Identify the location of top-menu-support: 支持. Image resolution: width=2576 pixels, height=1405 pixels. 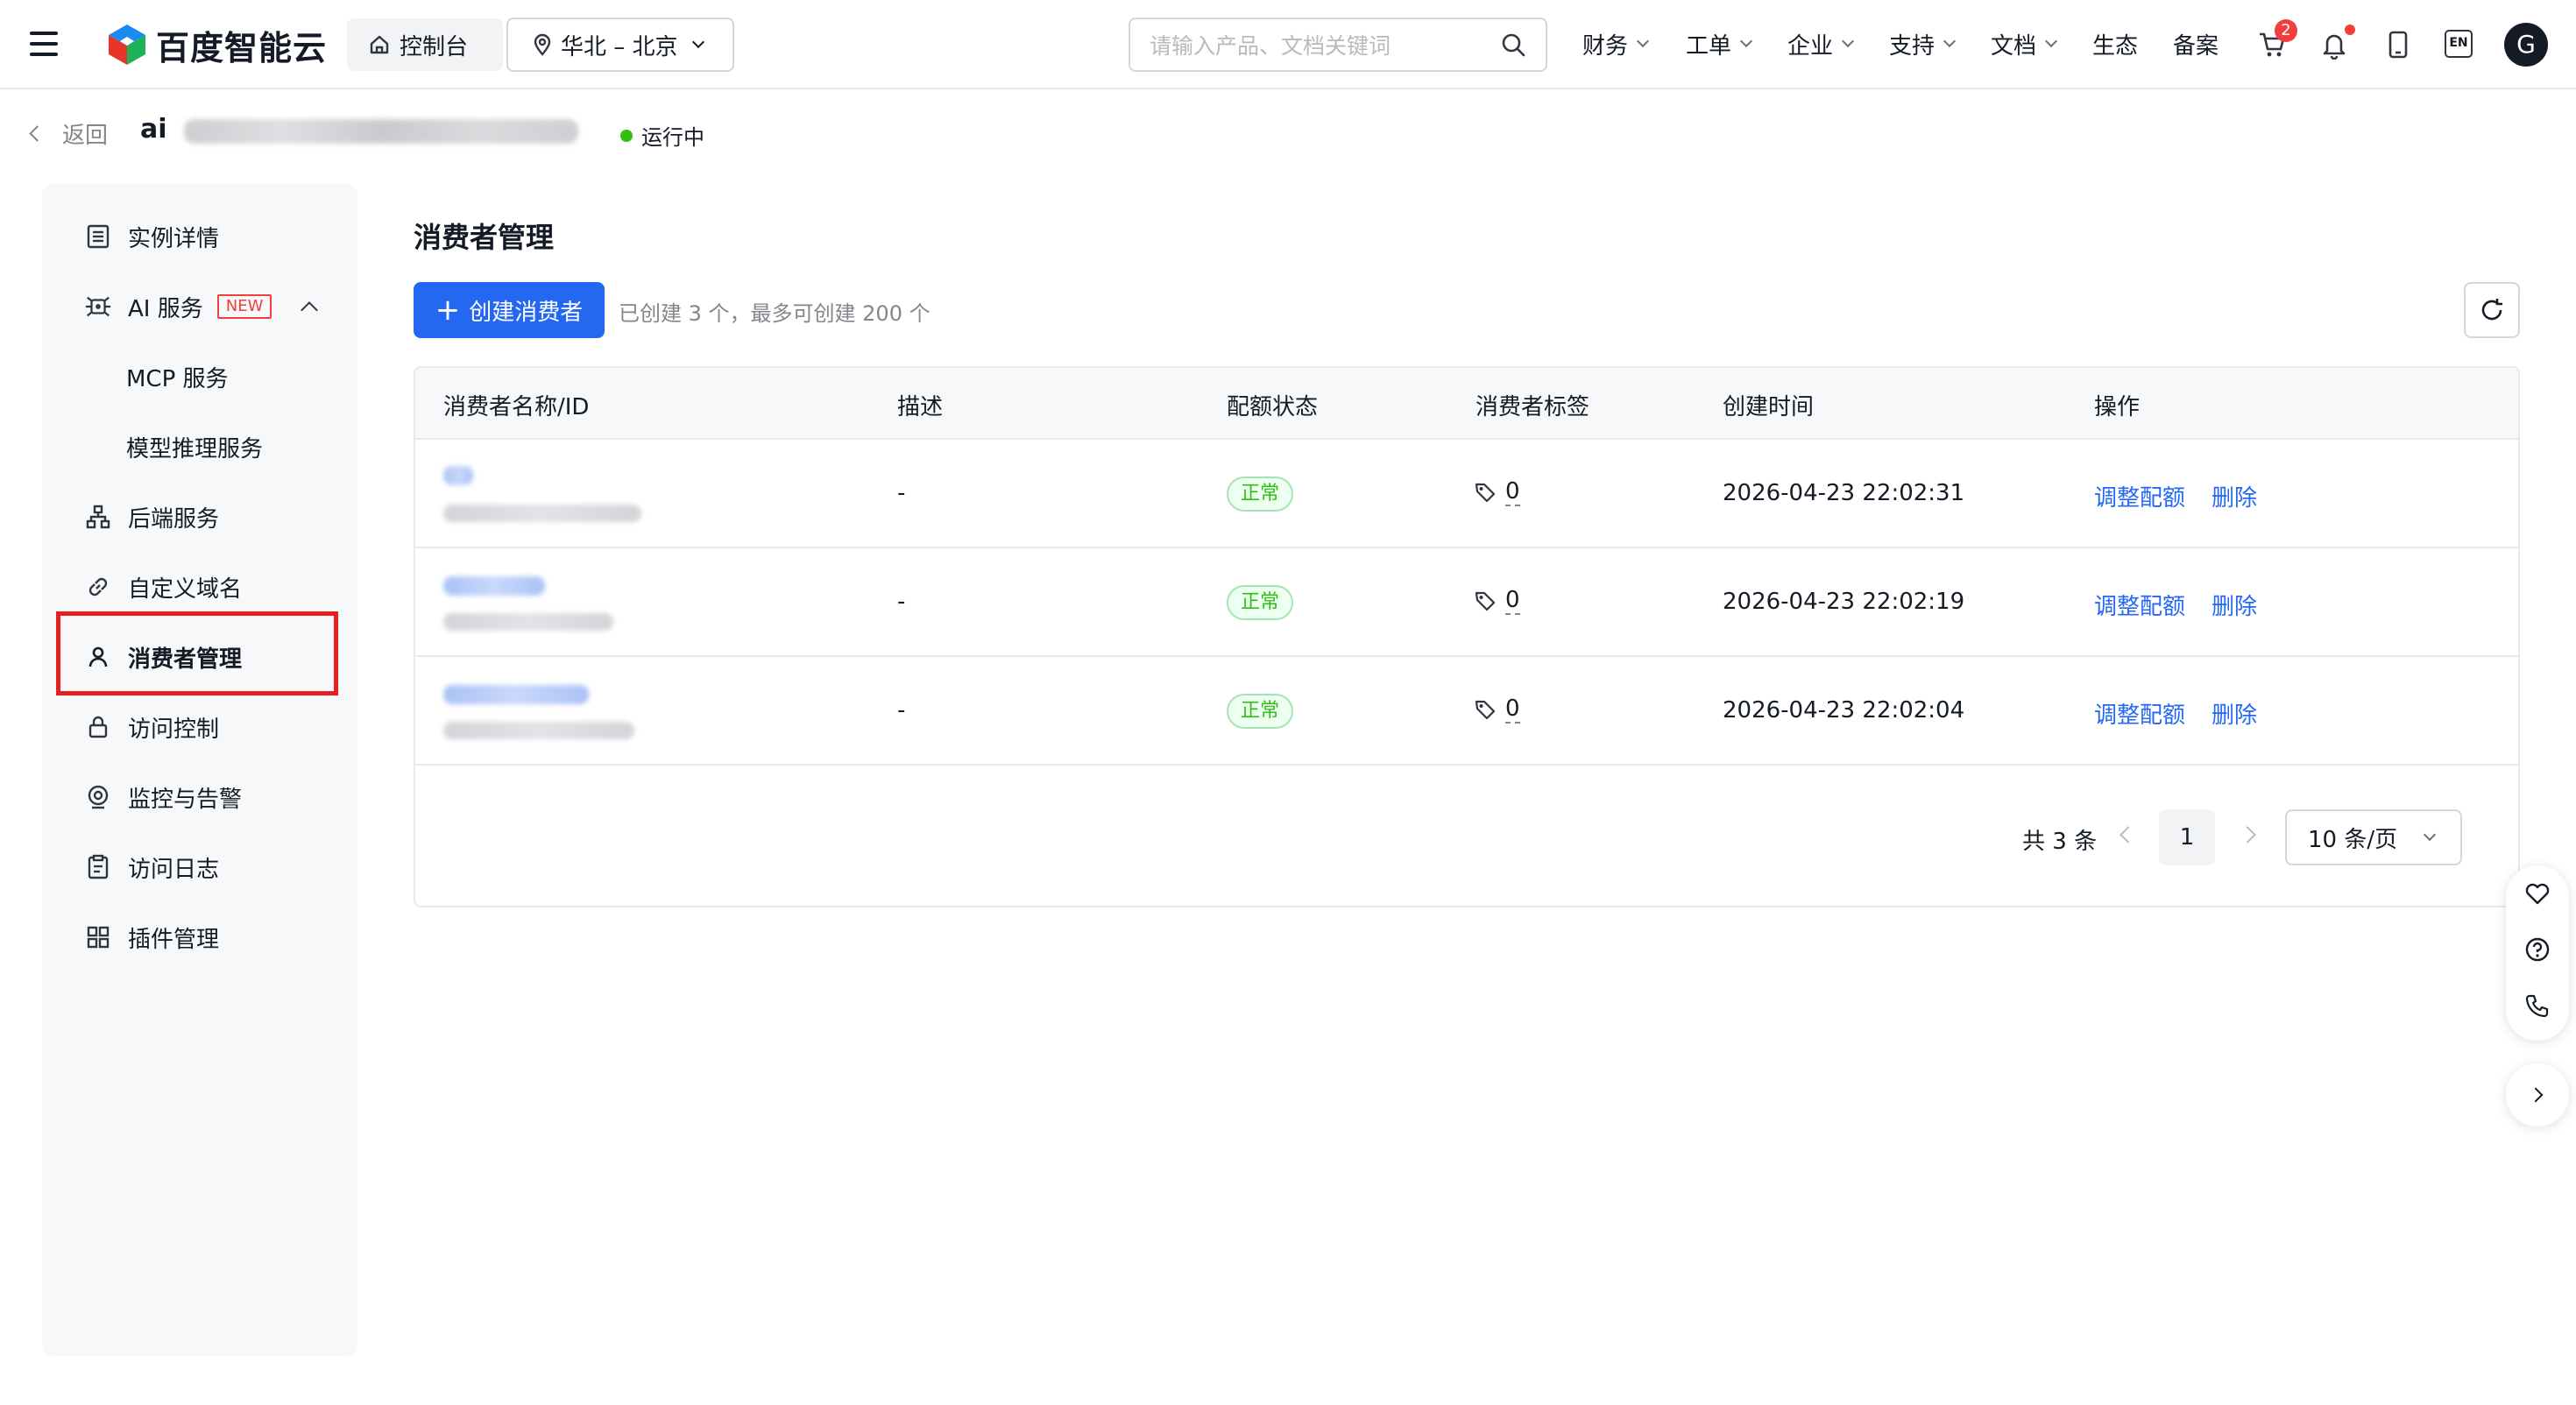
(1923, 43).